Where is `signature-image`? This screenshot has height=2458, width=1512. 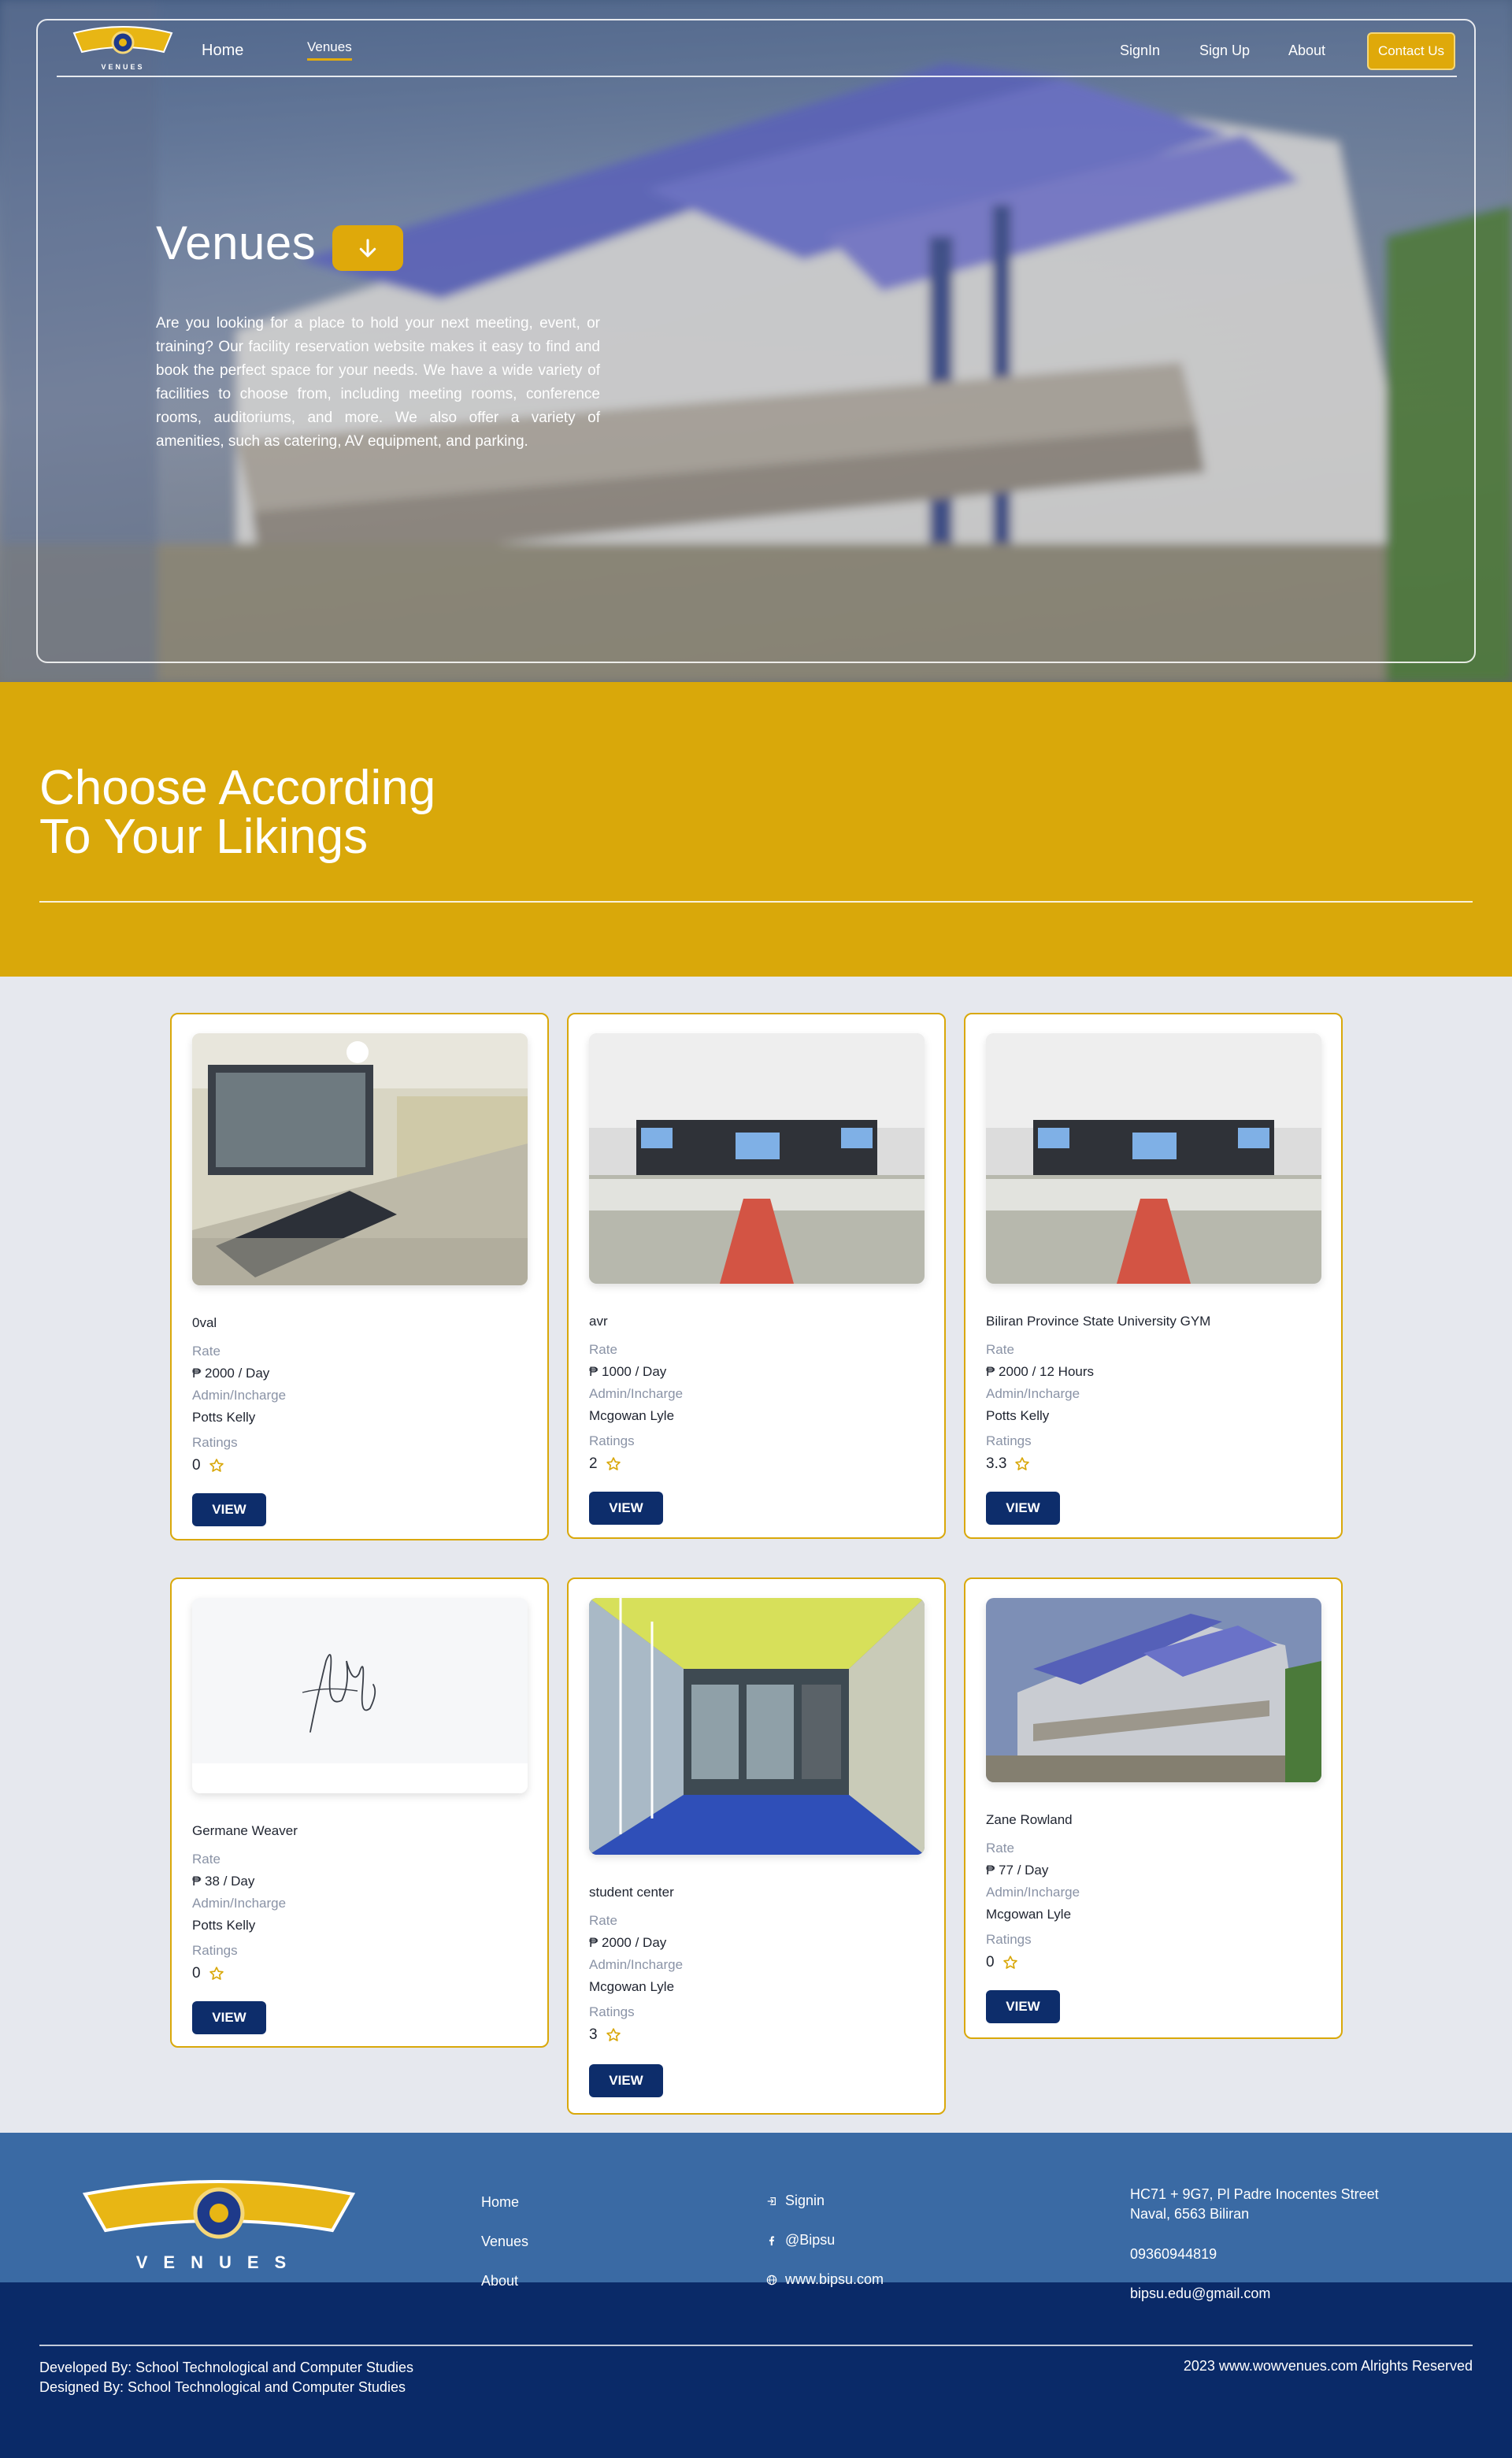 signature-image is located at coordinates (360, 1695).